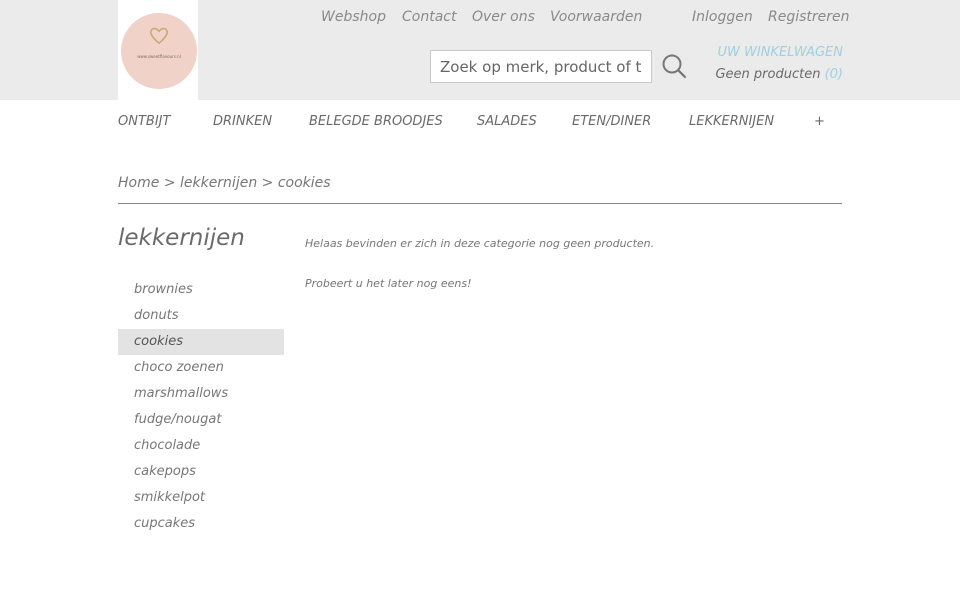 This screenshot has width=960, height=600. I want to click on nav-item-belegde-broodjes: BELEGDE BROODJES, so click(376, 121).